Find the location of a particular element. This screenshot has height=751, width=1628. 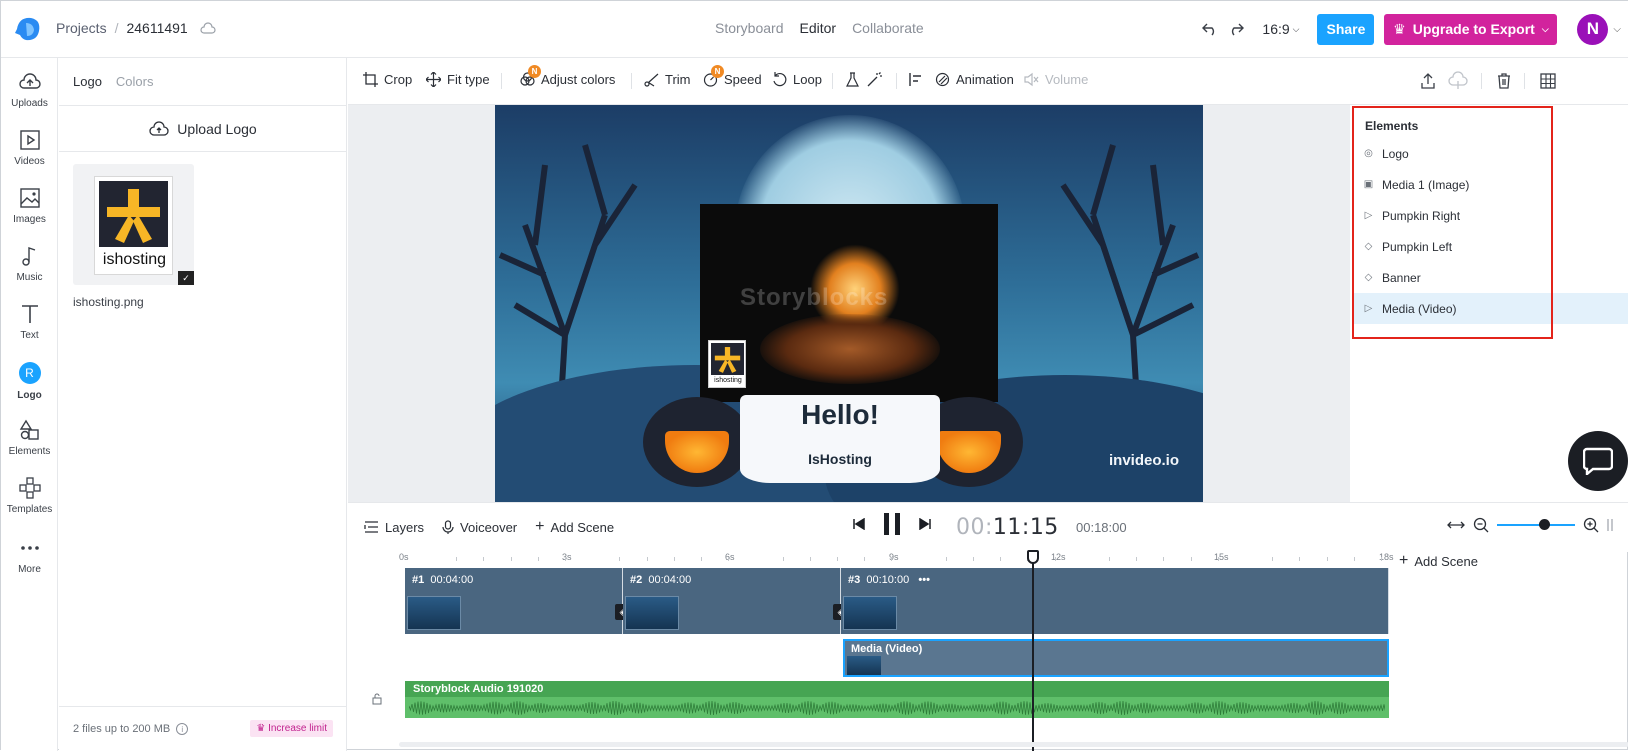

total-time: 00:18:00 is located at coordinates (1101, 527).